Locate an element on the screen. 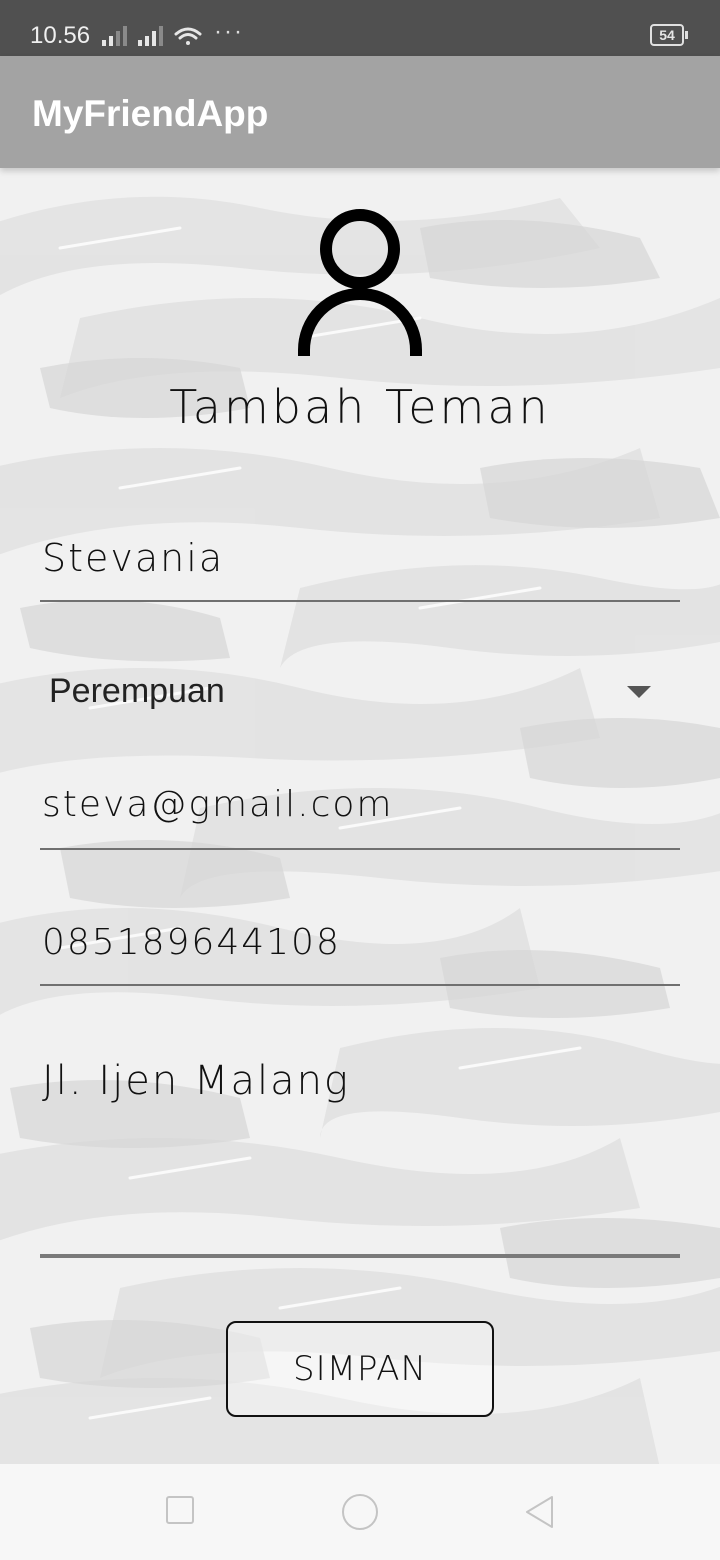 This screenshot has height=1560, width=720. person-outline-icon is located at coordinates (360, 282).